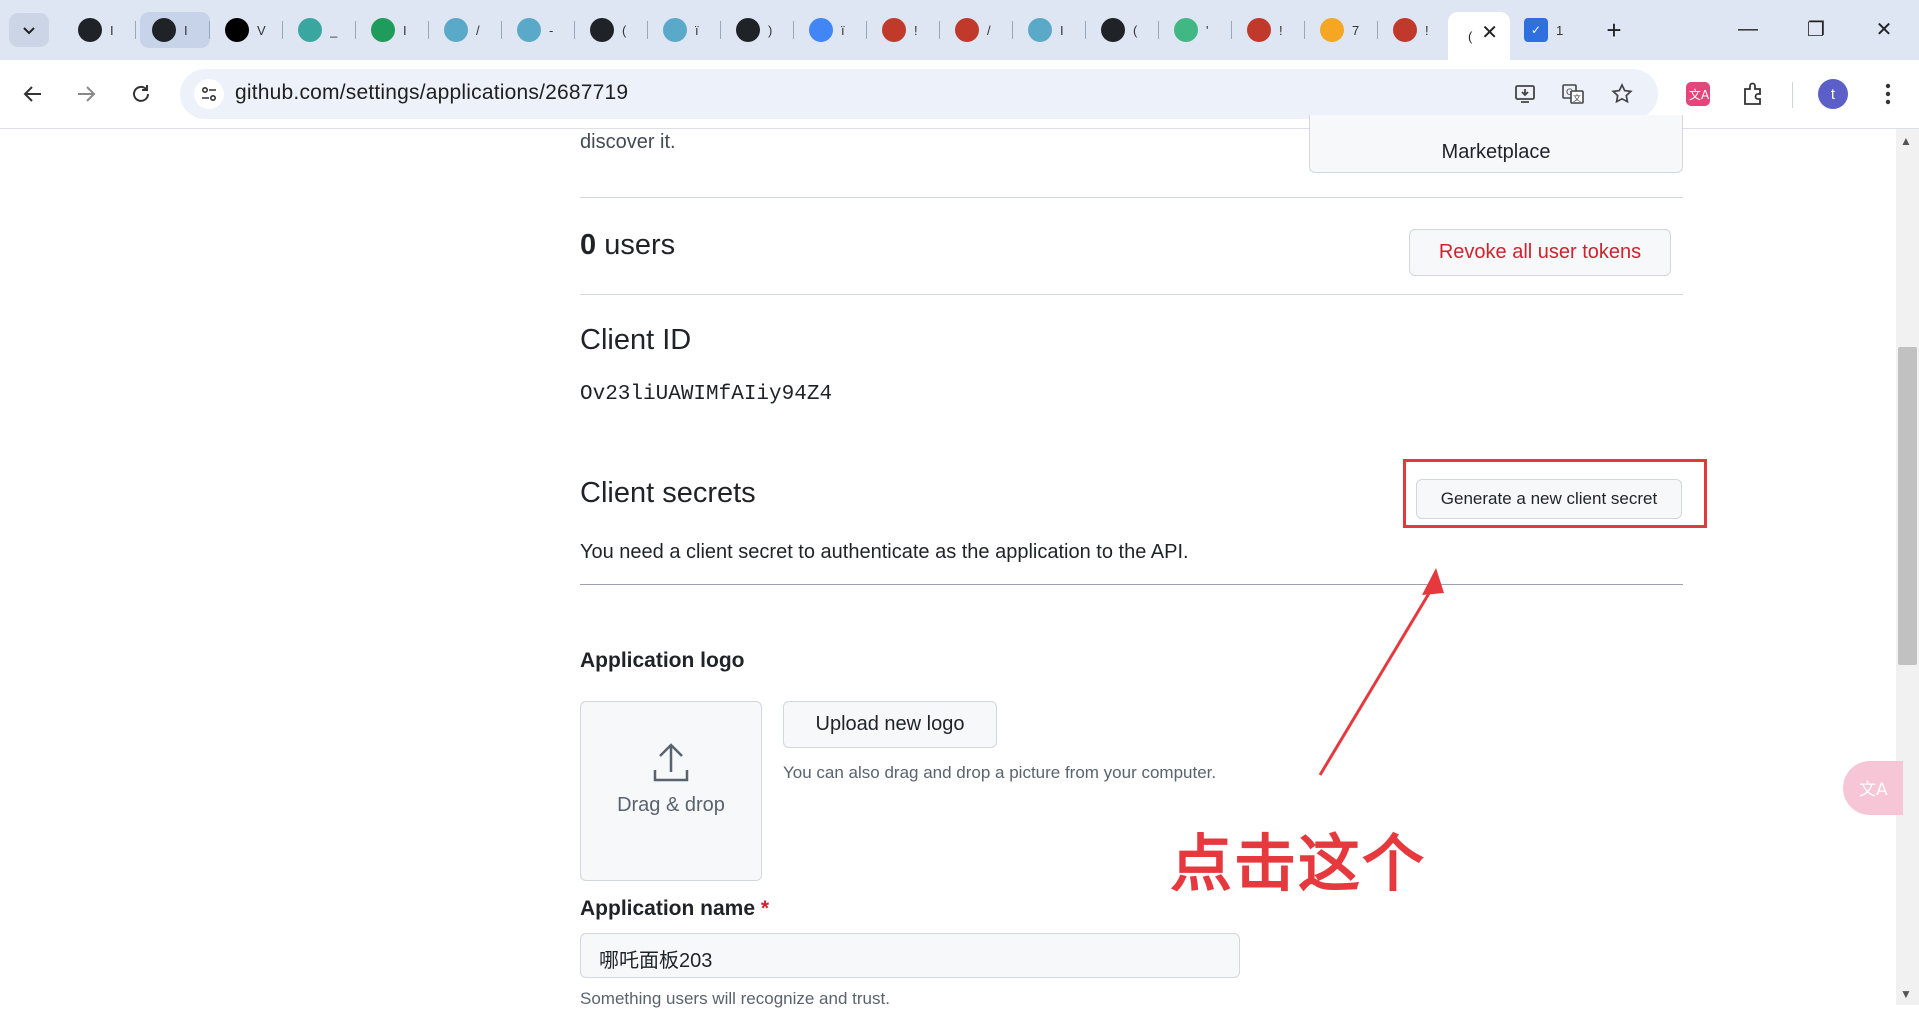 The width and height of the screenshot is (1919, 1009). I want to click on profile-avatar: t, so click(1833, 94).